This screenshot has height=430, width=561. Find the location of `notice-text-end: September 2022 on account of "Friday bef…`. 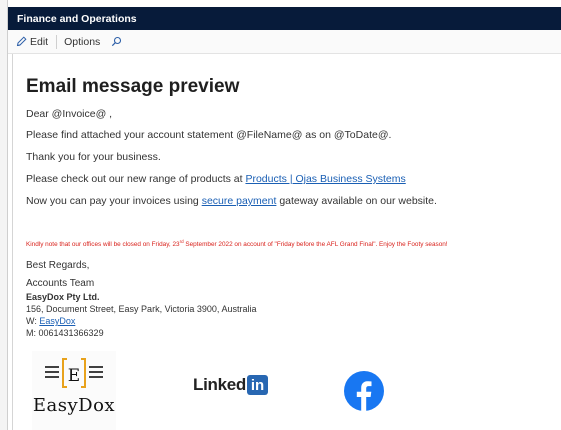

notice-text-end: September 2022 on account of "Friday bef… is located at coordinates (315, 245).